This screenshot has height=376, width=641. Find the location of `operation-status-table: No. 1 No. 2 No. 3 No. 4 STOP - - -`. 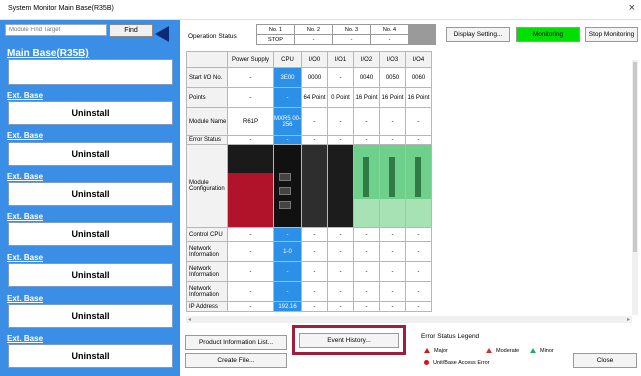

operation-status-table: No. 1 No. 2 No. 3 No. 4 STOP - - - is located at coordinates (332, 34).